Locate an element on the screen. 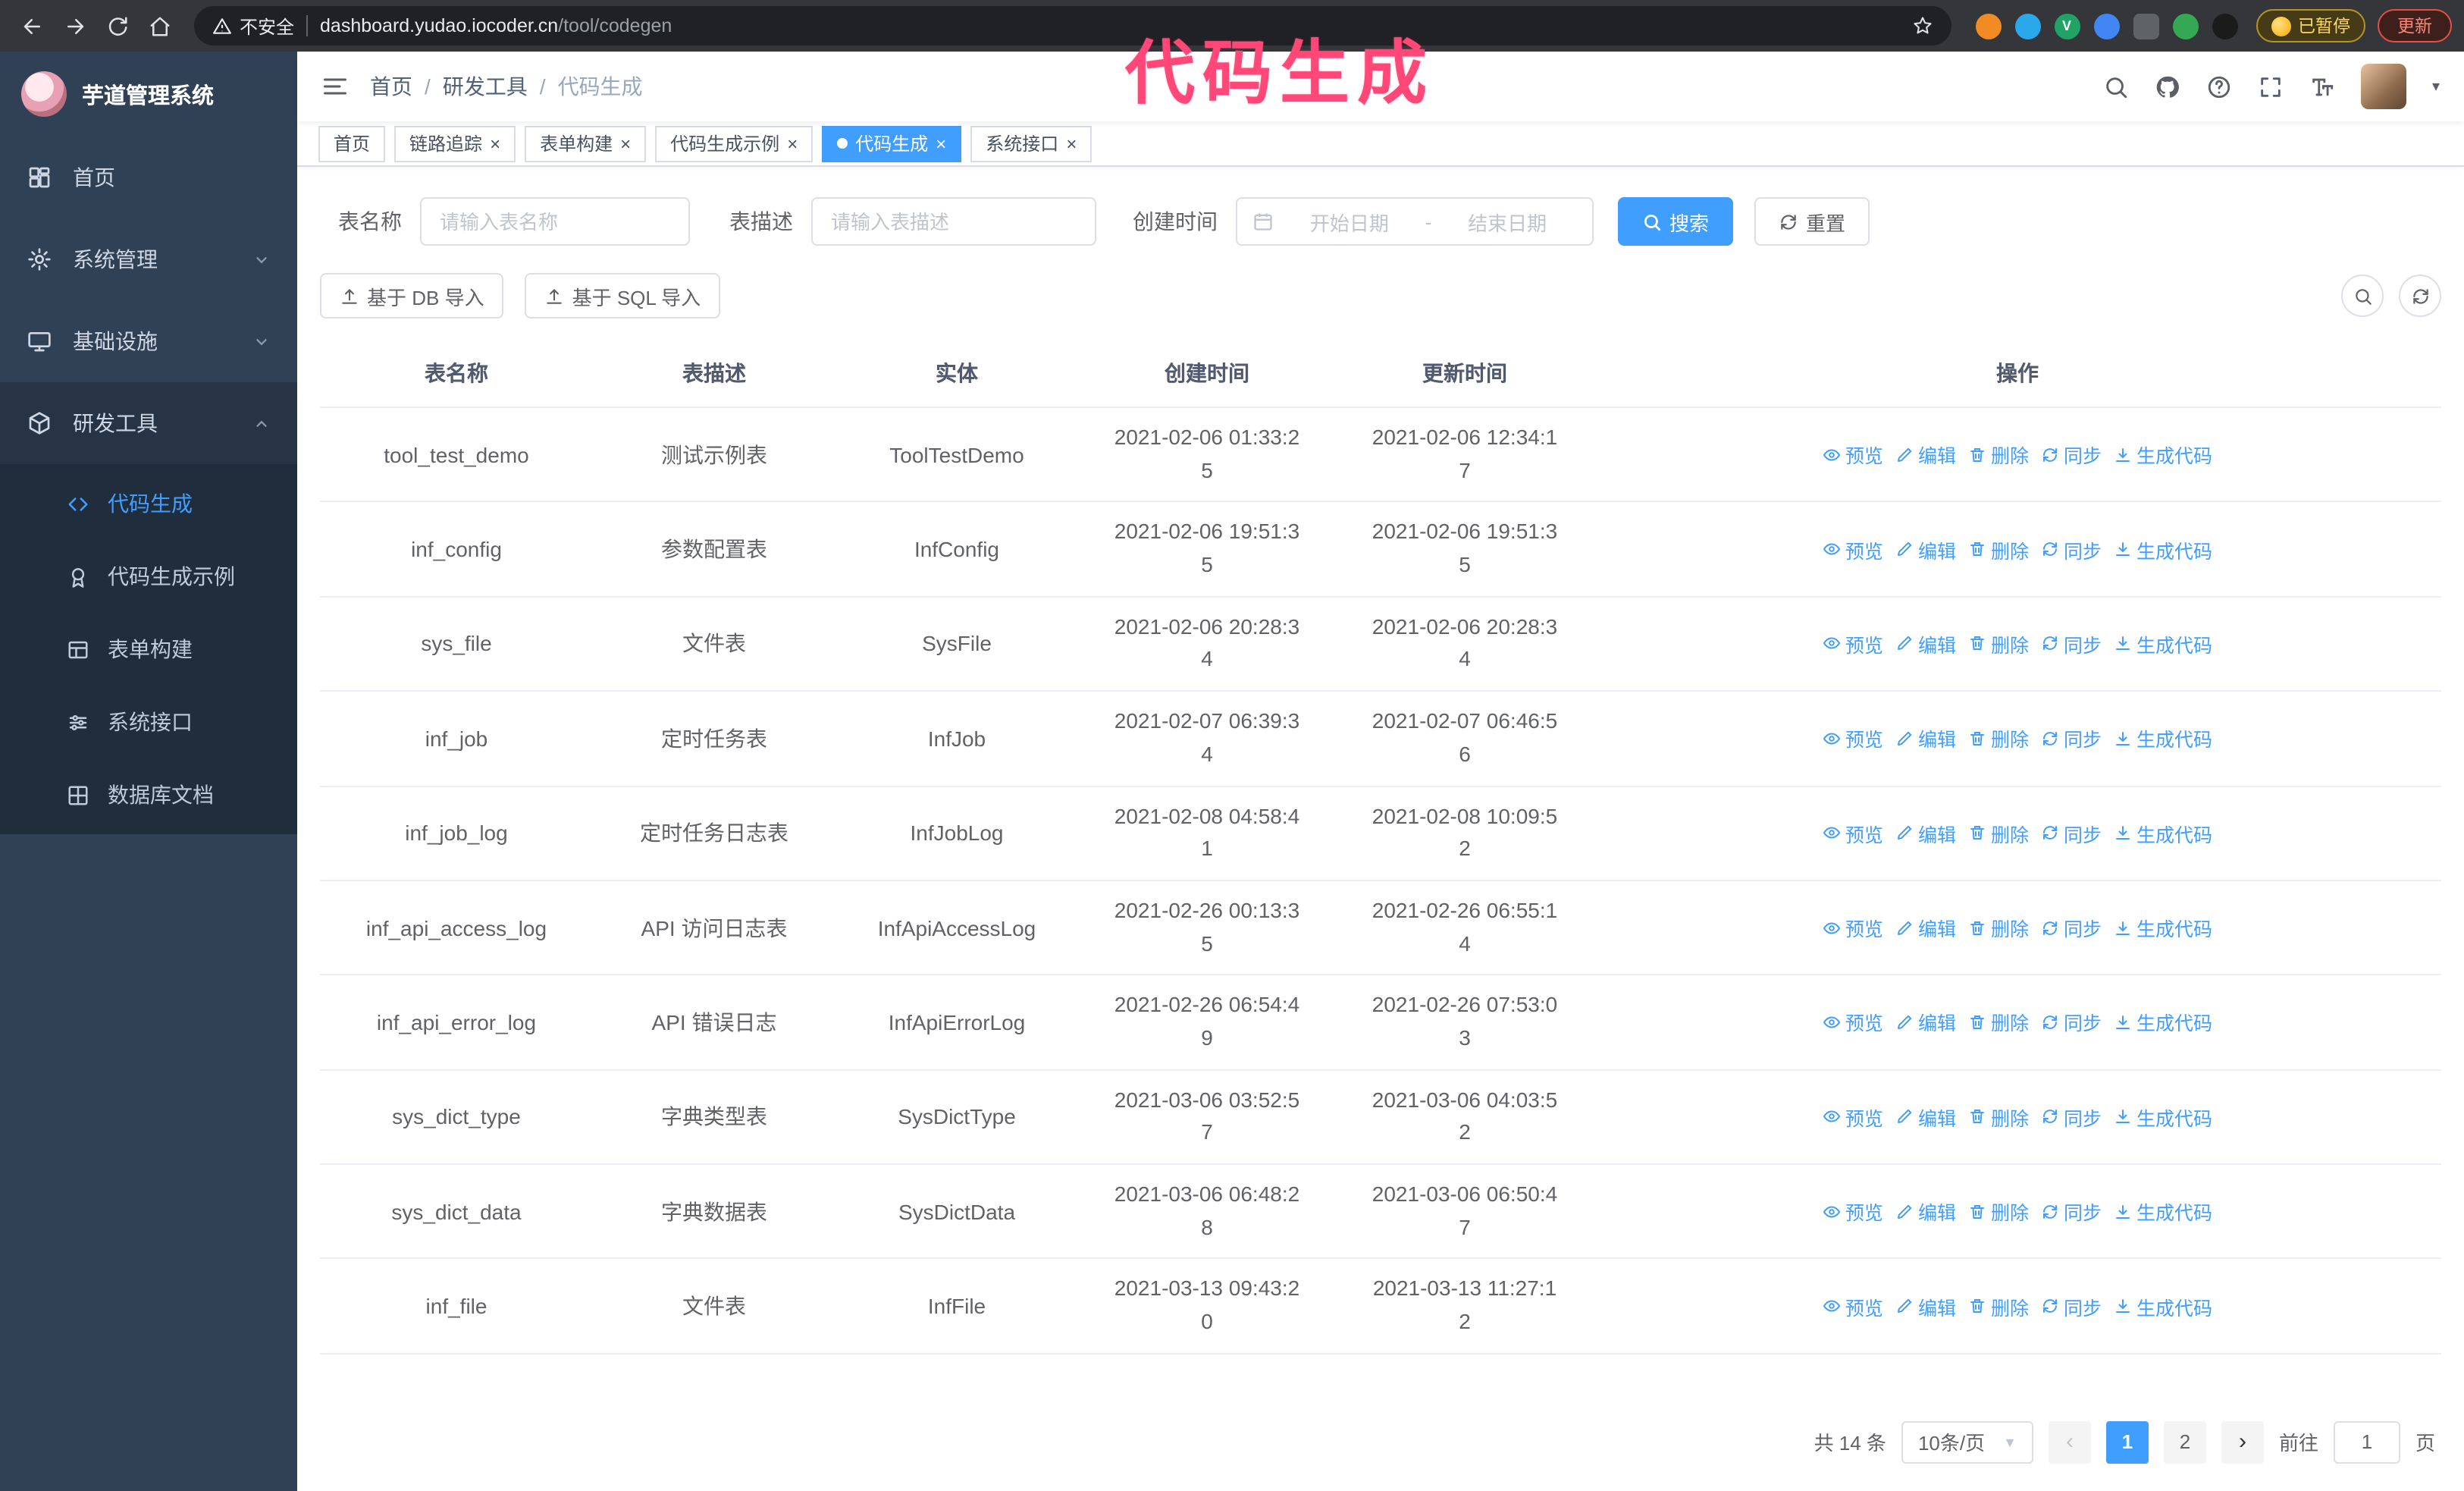 This screenshot has width=2464, height=1491. home-button is located at coordinates (160, 26).